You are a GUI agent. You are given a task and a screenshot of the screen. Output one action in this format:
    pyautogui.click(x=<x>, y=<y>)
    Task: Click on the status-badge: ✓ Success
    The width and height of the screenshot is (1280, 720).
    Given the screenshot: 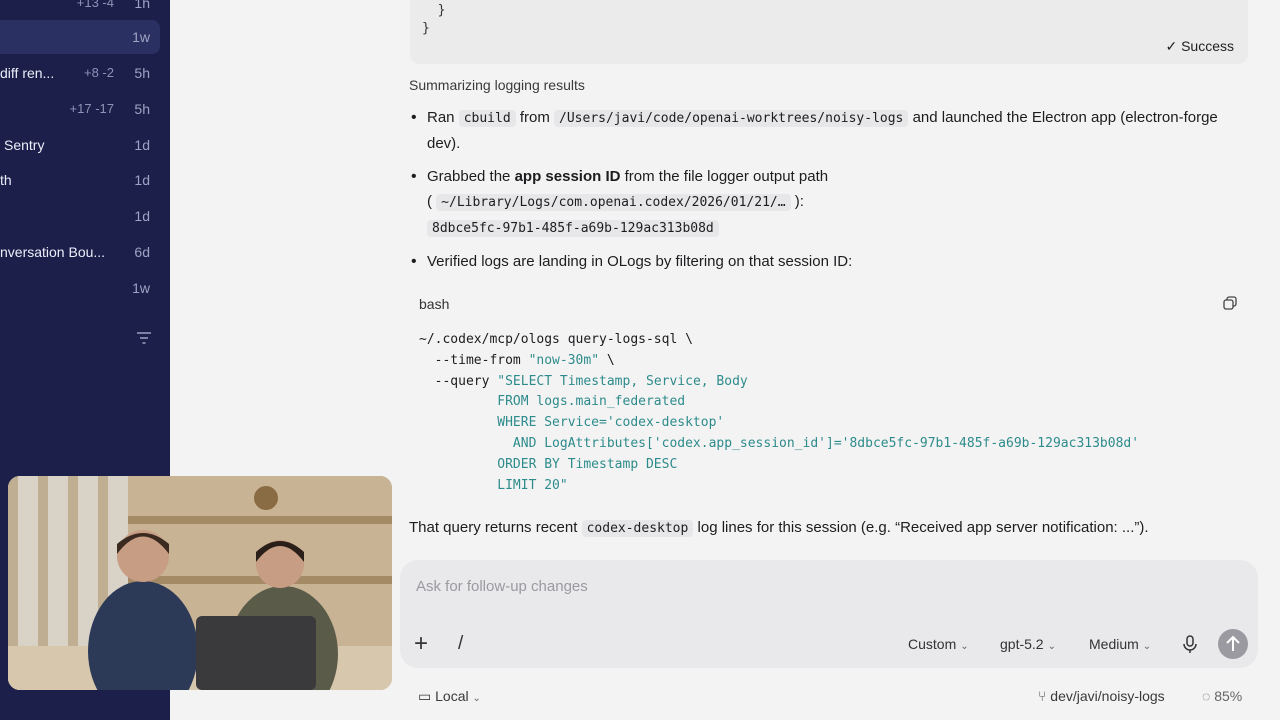 What is the action you would take?
    pyautogui.click(x=1199, y=46)
    